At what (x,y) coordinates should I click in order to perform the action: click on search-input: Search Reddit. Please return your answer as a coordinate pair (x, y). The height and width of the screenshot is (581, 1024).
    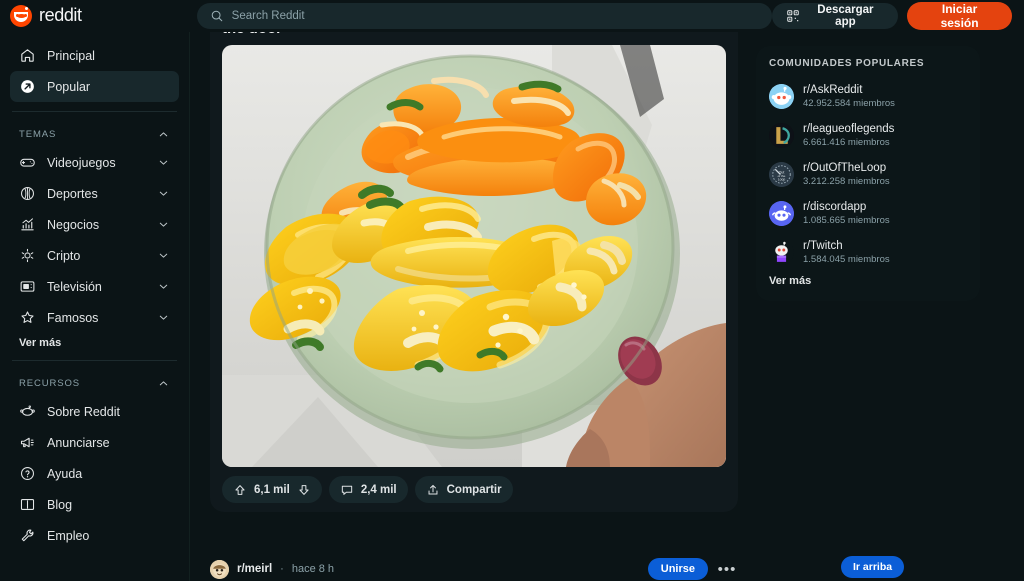
    Looking at the image, I should click on (484, 15).